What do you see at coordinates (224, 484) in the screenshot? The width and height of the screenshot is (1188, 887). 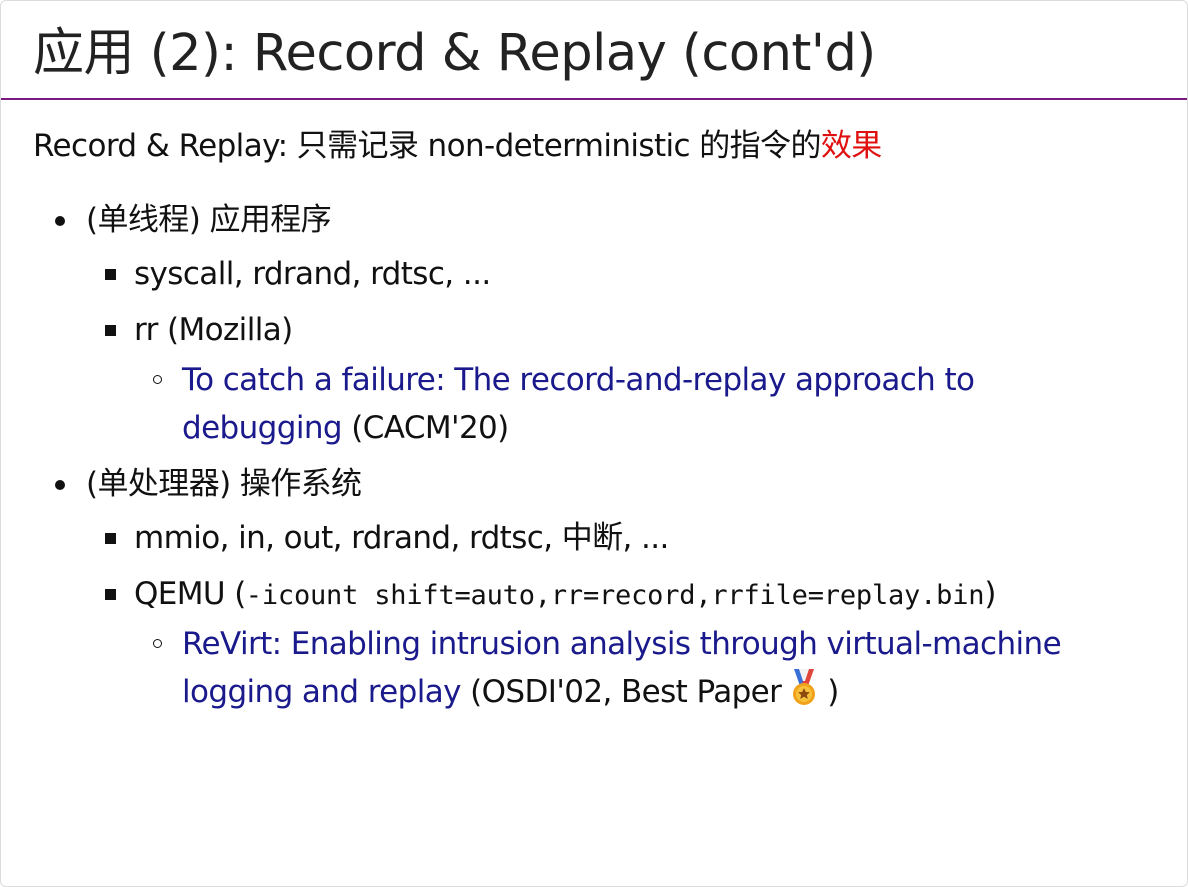 I see `list-item-label: (单处理器) 操作系统` at bounding box center [224, 484].